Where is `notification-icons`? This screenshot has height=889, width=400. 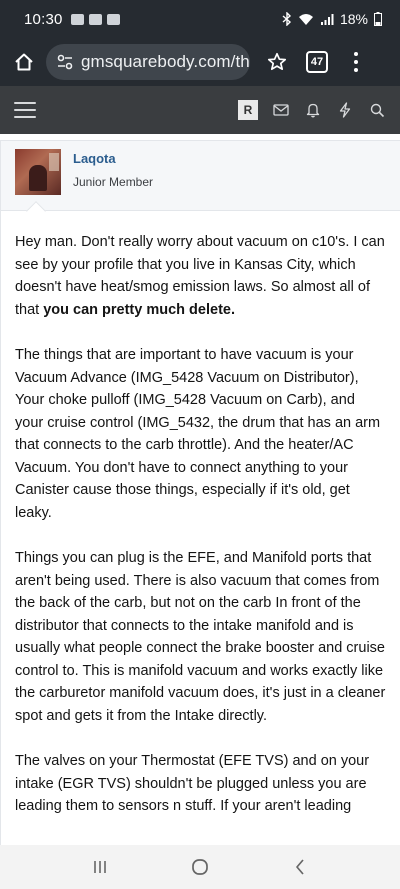 notification-icons is located at coordinates (95, 19).